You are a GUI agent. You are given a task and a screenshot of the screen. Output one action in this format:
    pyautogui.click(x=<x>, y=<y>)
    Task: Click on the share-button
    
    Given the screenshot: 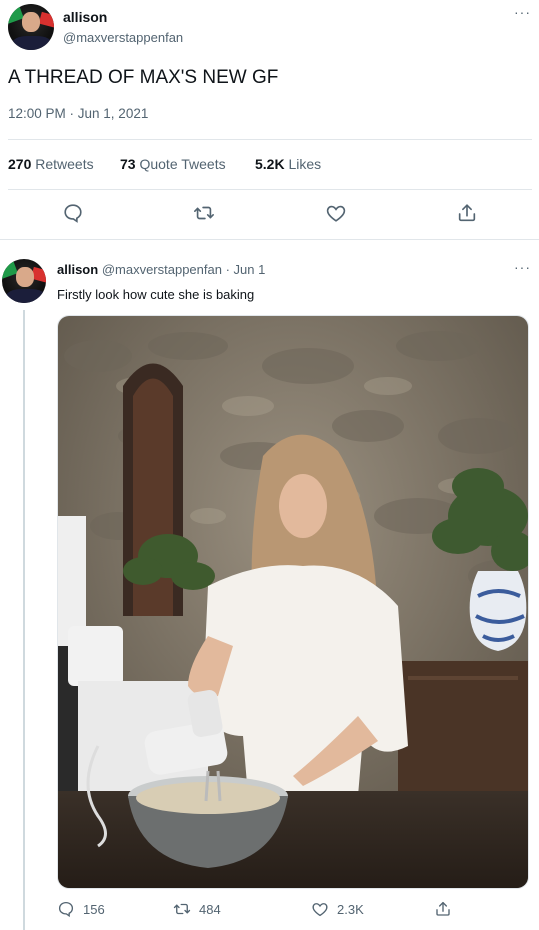 What is the action you would take?
    pyautogui.click(x=467, y=213)
    